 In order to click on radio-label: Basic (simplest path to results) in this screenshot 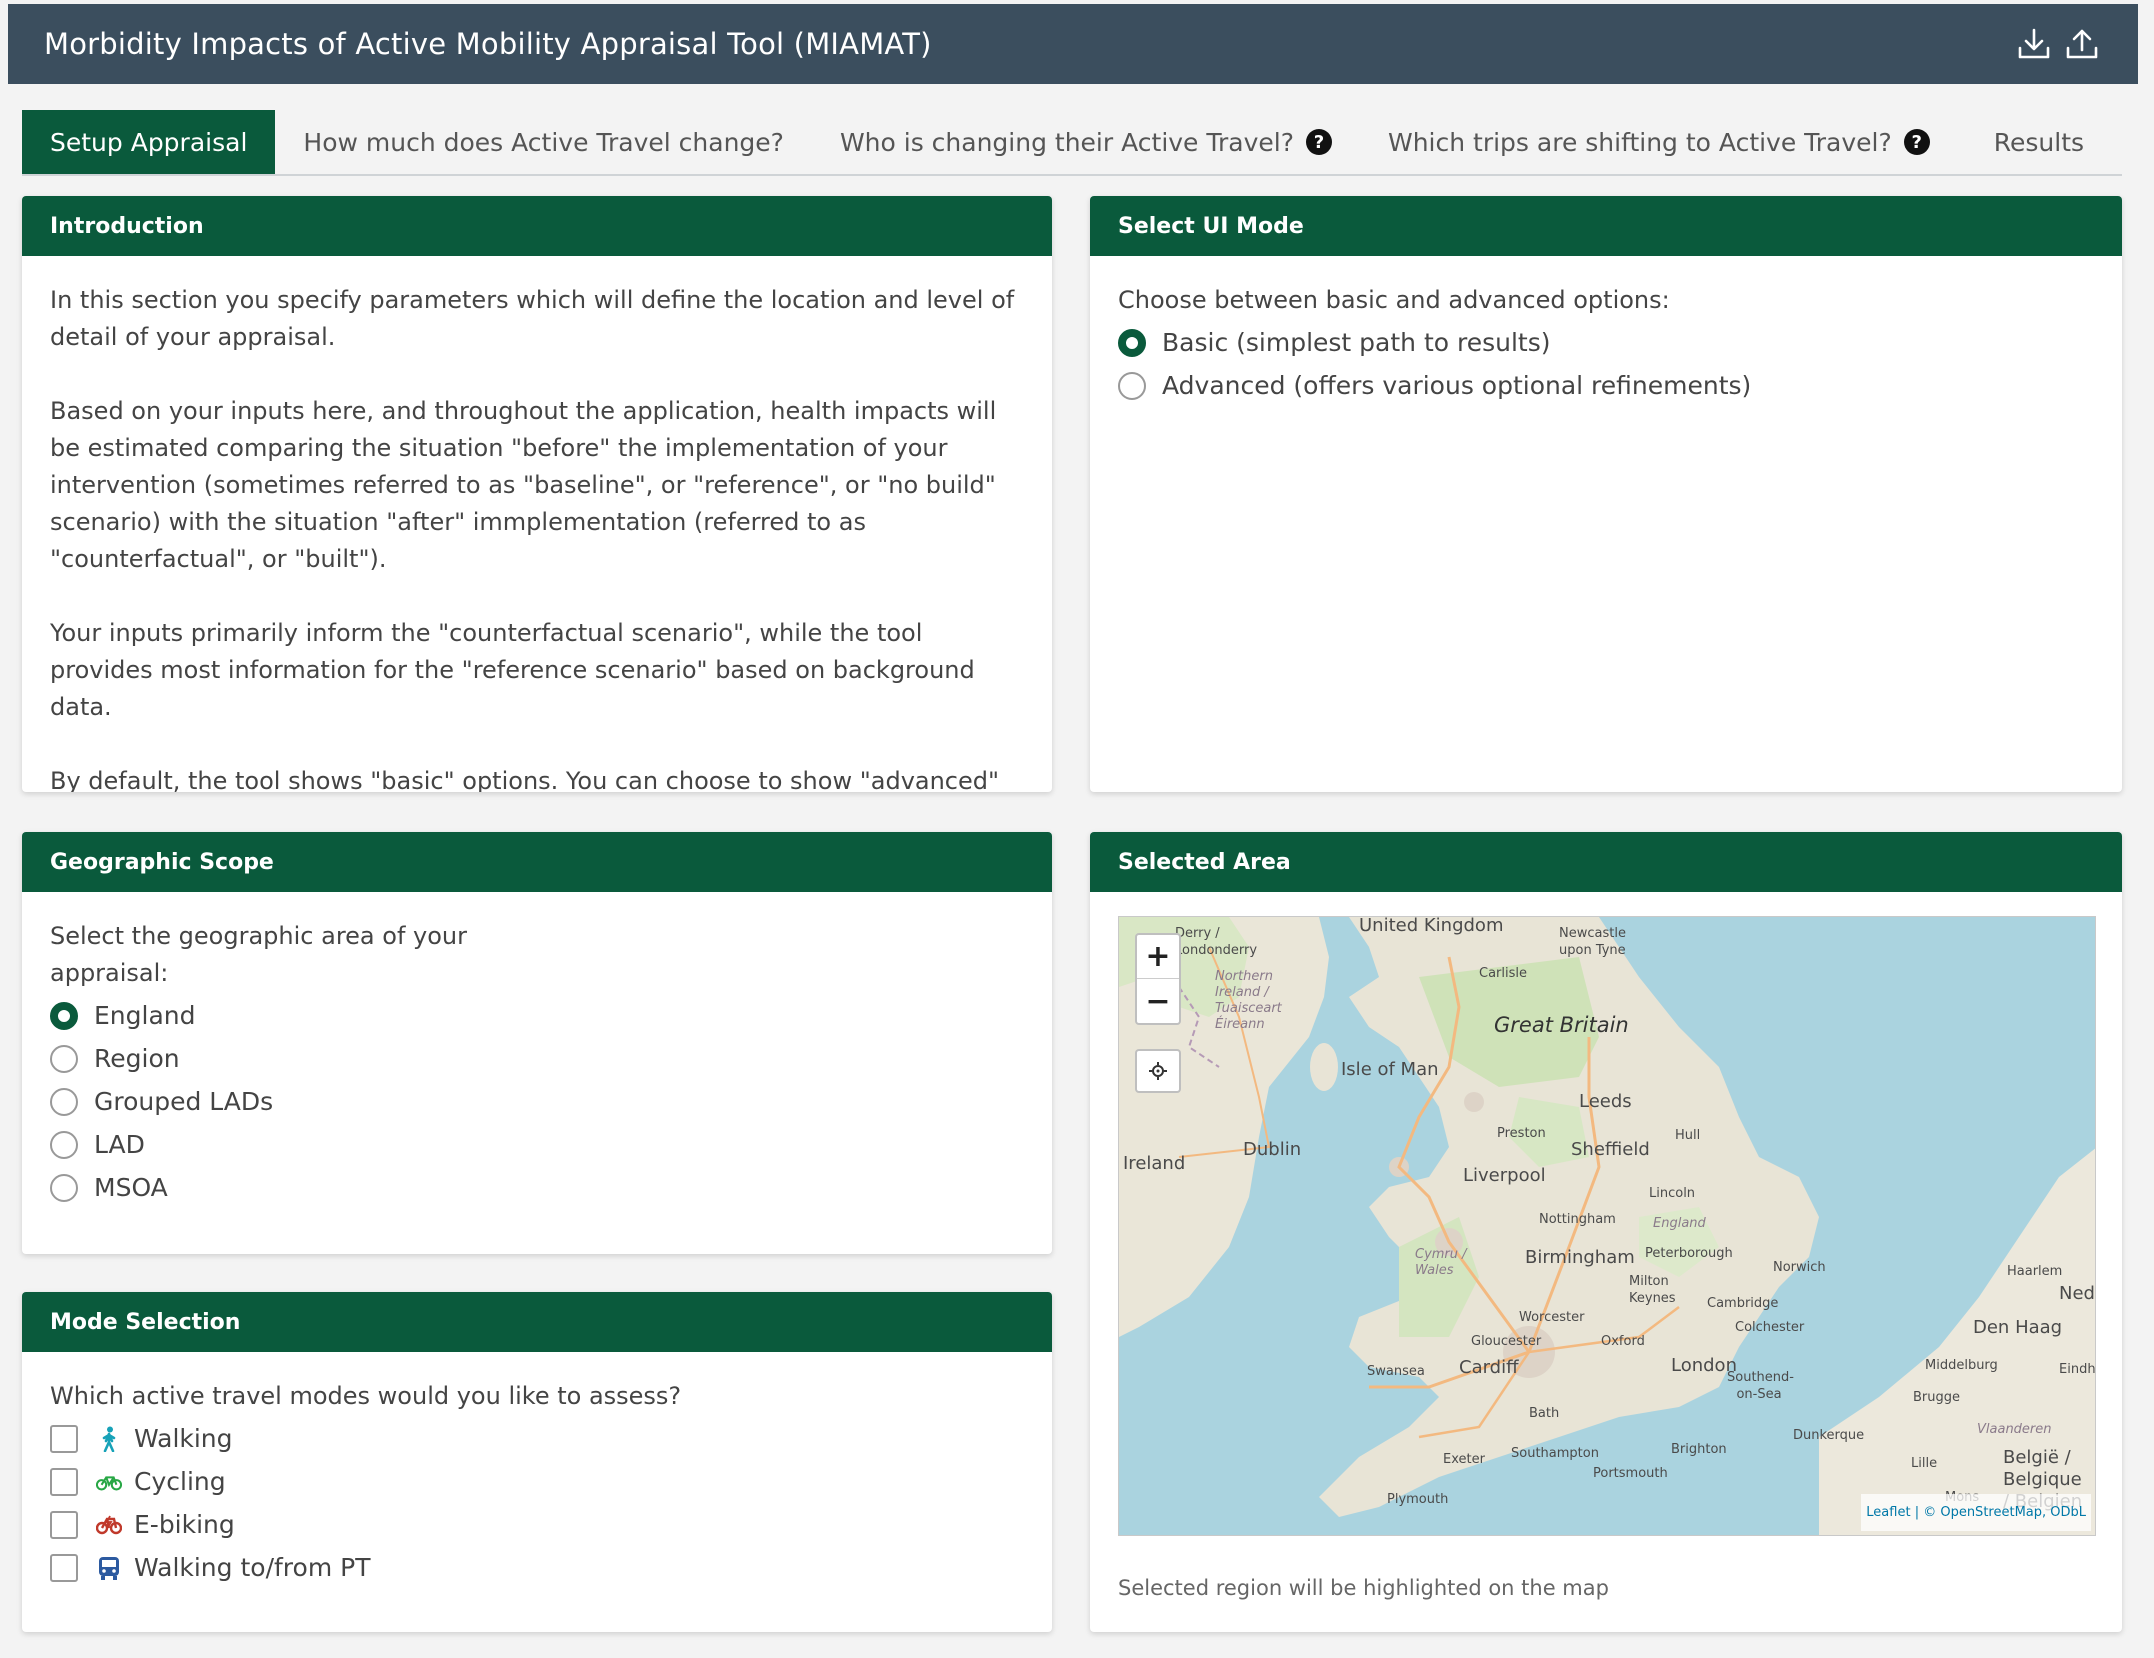, I will do `click(1356, 342)`.